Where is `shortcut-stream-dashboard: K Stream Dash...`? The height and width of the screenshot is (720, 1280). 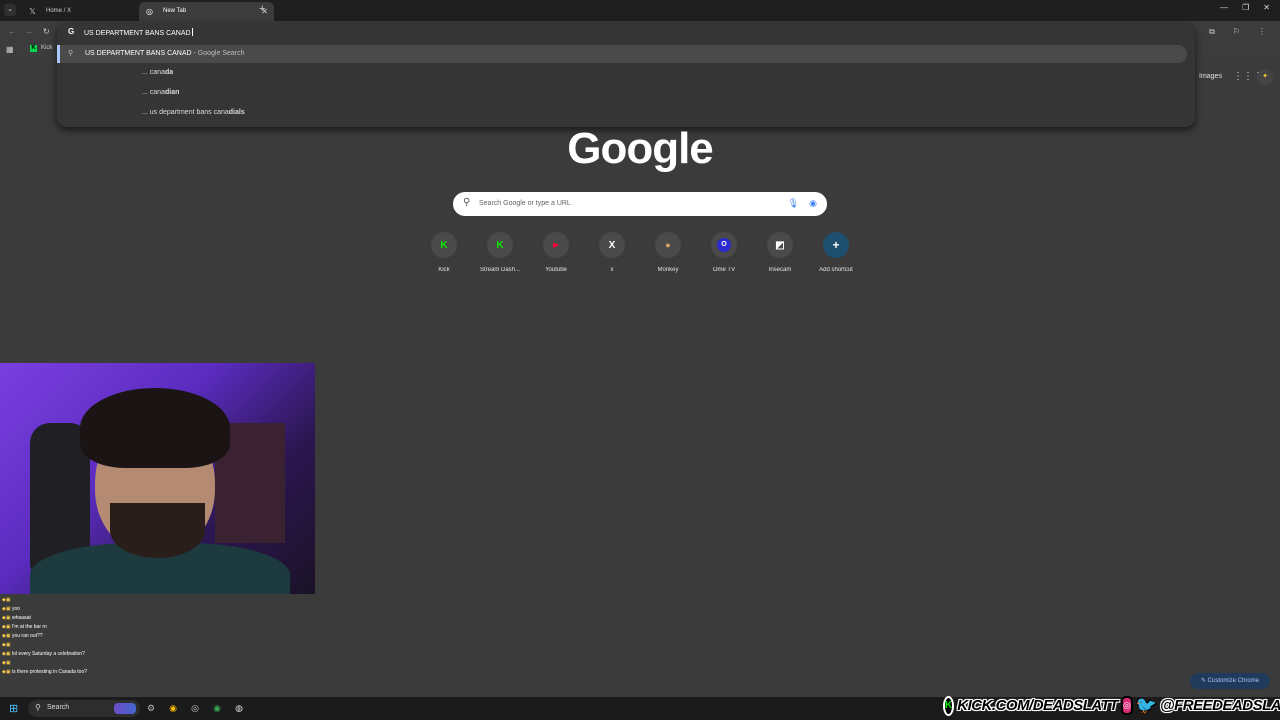
shortcut-stream-dashboard: K Stream Dash... is located at coordinates (500, 252).